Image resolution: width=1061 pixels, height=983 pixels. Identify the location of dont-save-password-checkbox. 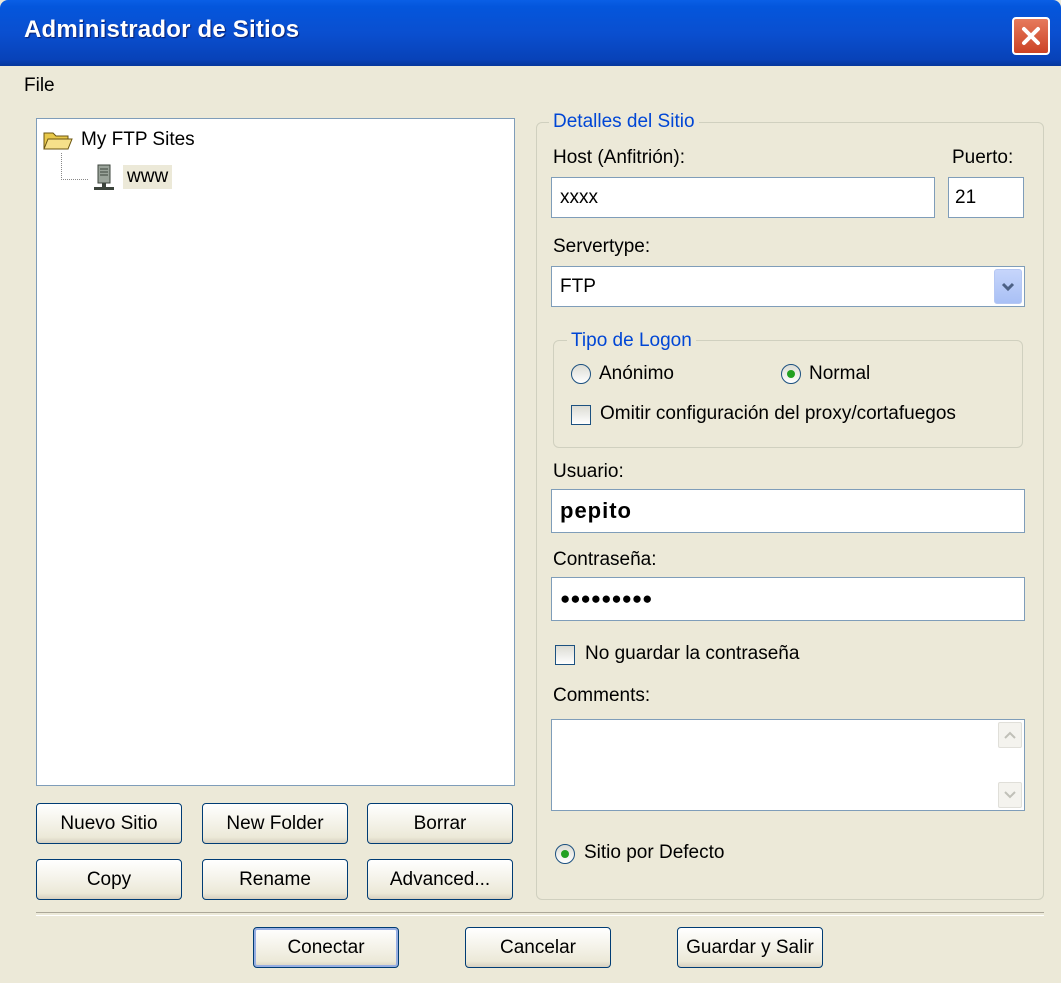
(565, 655).